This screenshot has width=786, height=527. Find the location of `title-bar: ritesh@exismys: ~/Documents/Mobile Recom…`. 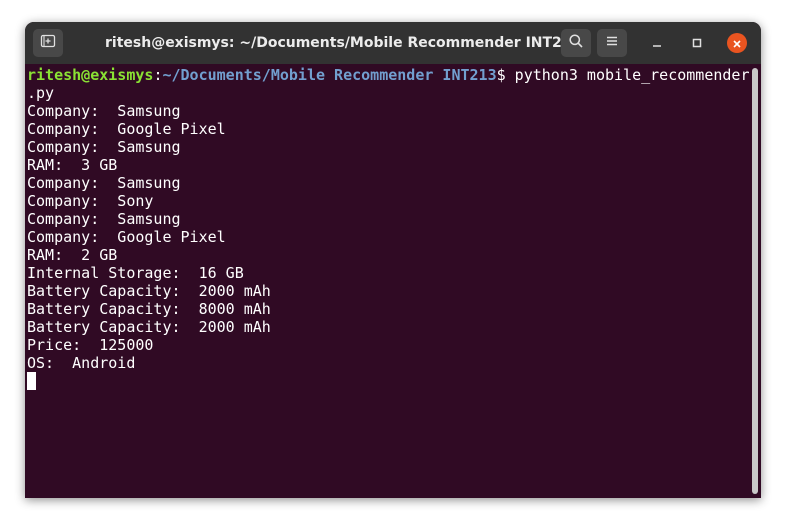

title-bar: ritesh@exismys: ~/Documents/Mobile Recom… is located at coordinates (393, 43).